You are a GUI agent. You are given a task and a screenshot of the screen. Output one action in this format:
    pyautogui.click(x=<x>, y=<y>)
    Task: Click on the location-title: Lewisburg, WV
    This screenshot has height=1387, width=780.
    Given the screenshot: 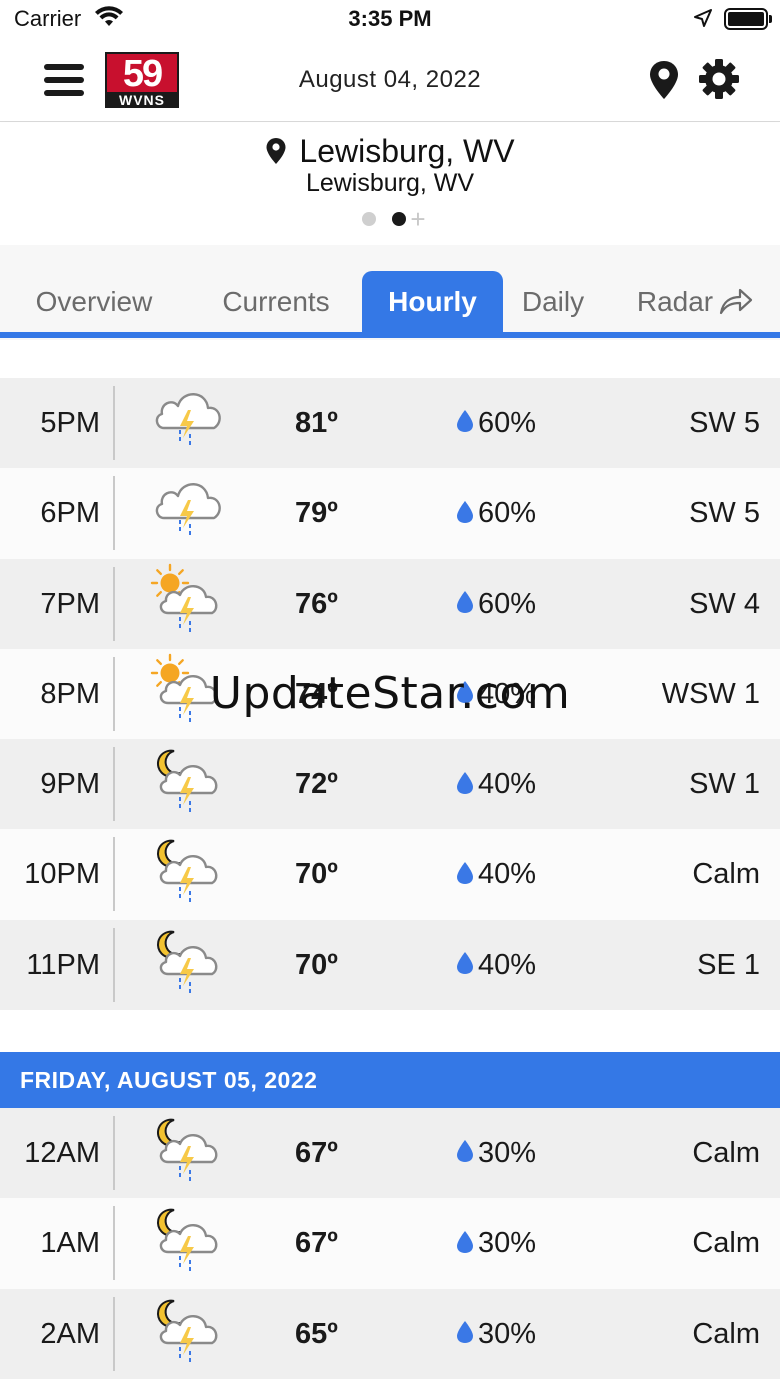 What is the action you would take?
    pyautogui.click(x=390, y=151)
    